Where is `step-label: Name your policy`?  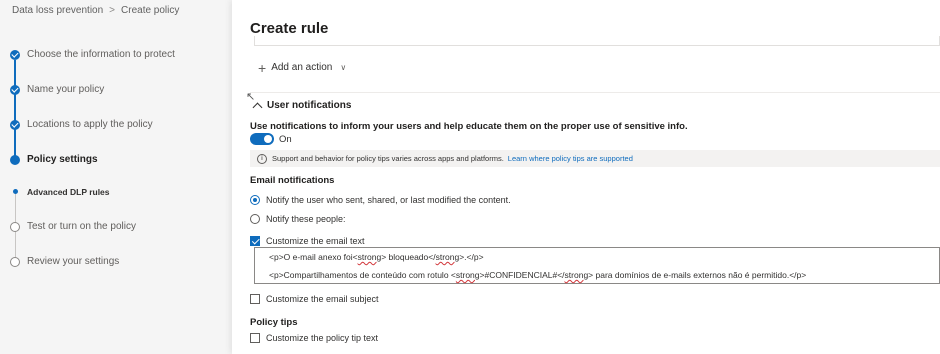 step-label: Name your policy is located at coordinates (66, 89).